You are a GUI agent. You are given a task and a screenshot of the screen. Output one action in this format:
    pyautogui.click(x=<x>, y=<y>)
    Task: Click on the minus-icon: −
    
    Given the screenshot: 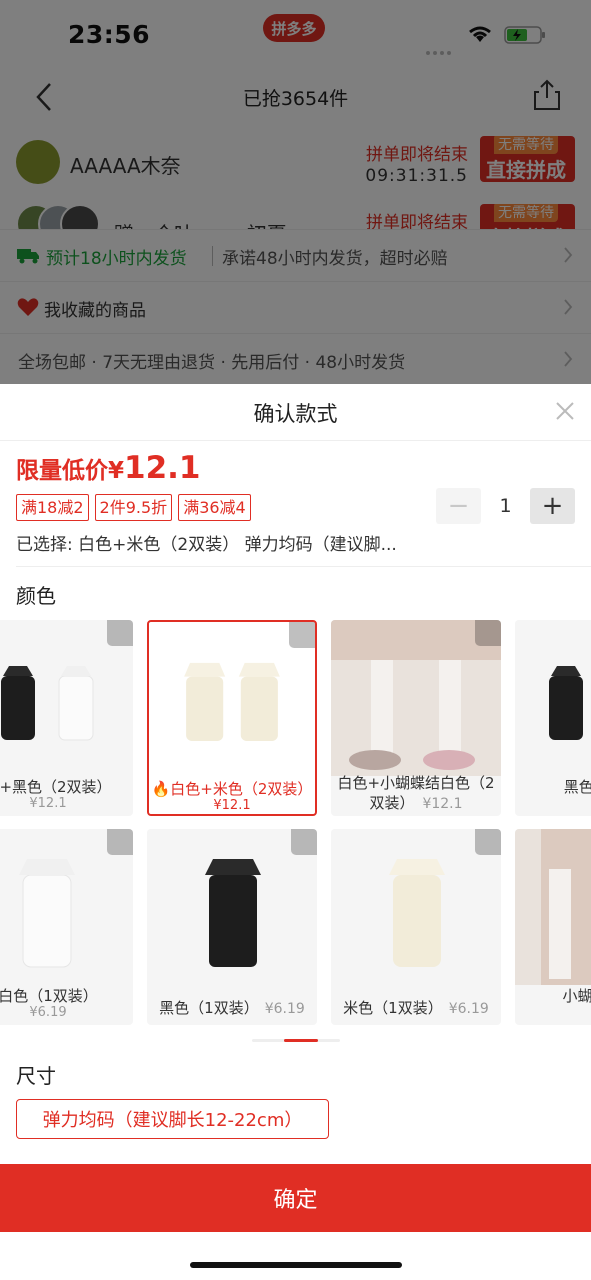 What is the action you would take?
    pyautogui.click(x=458, y=506)
    